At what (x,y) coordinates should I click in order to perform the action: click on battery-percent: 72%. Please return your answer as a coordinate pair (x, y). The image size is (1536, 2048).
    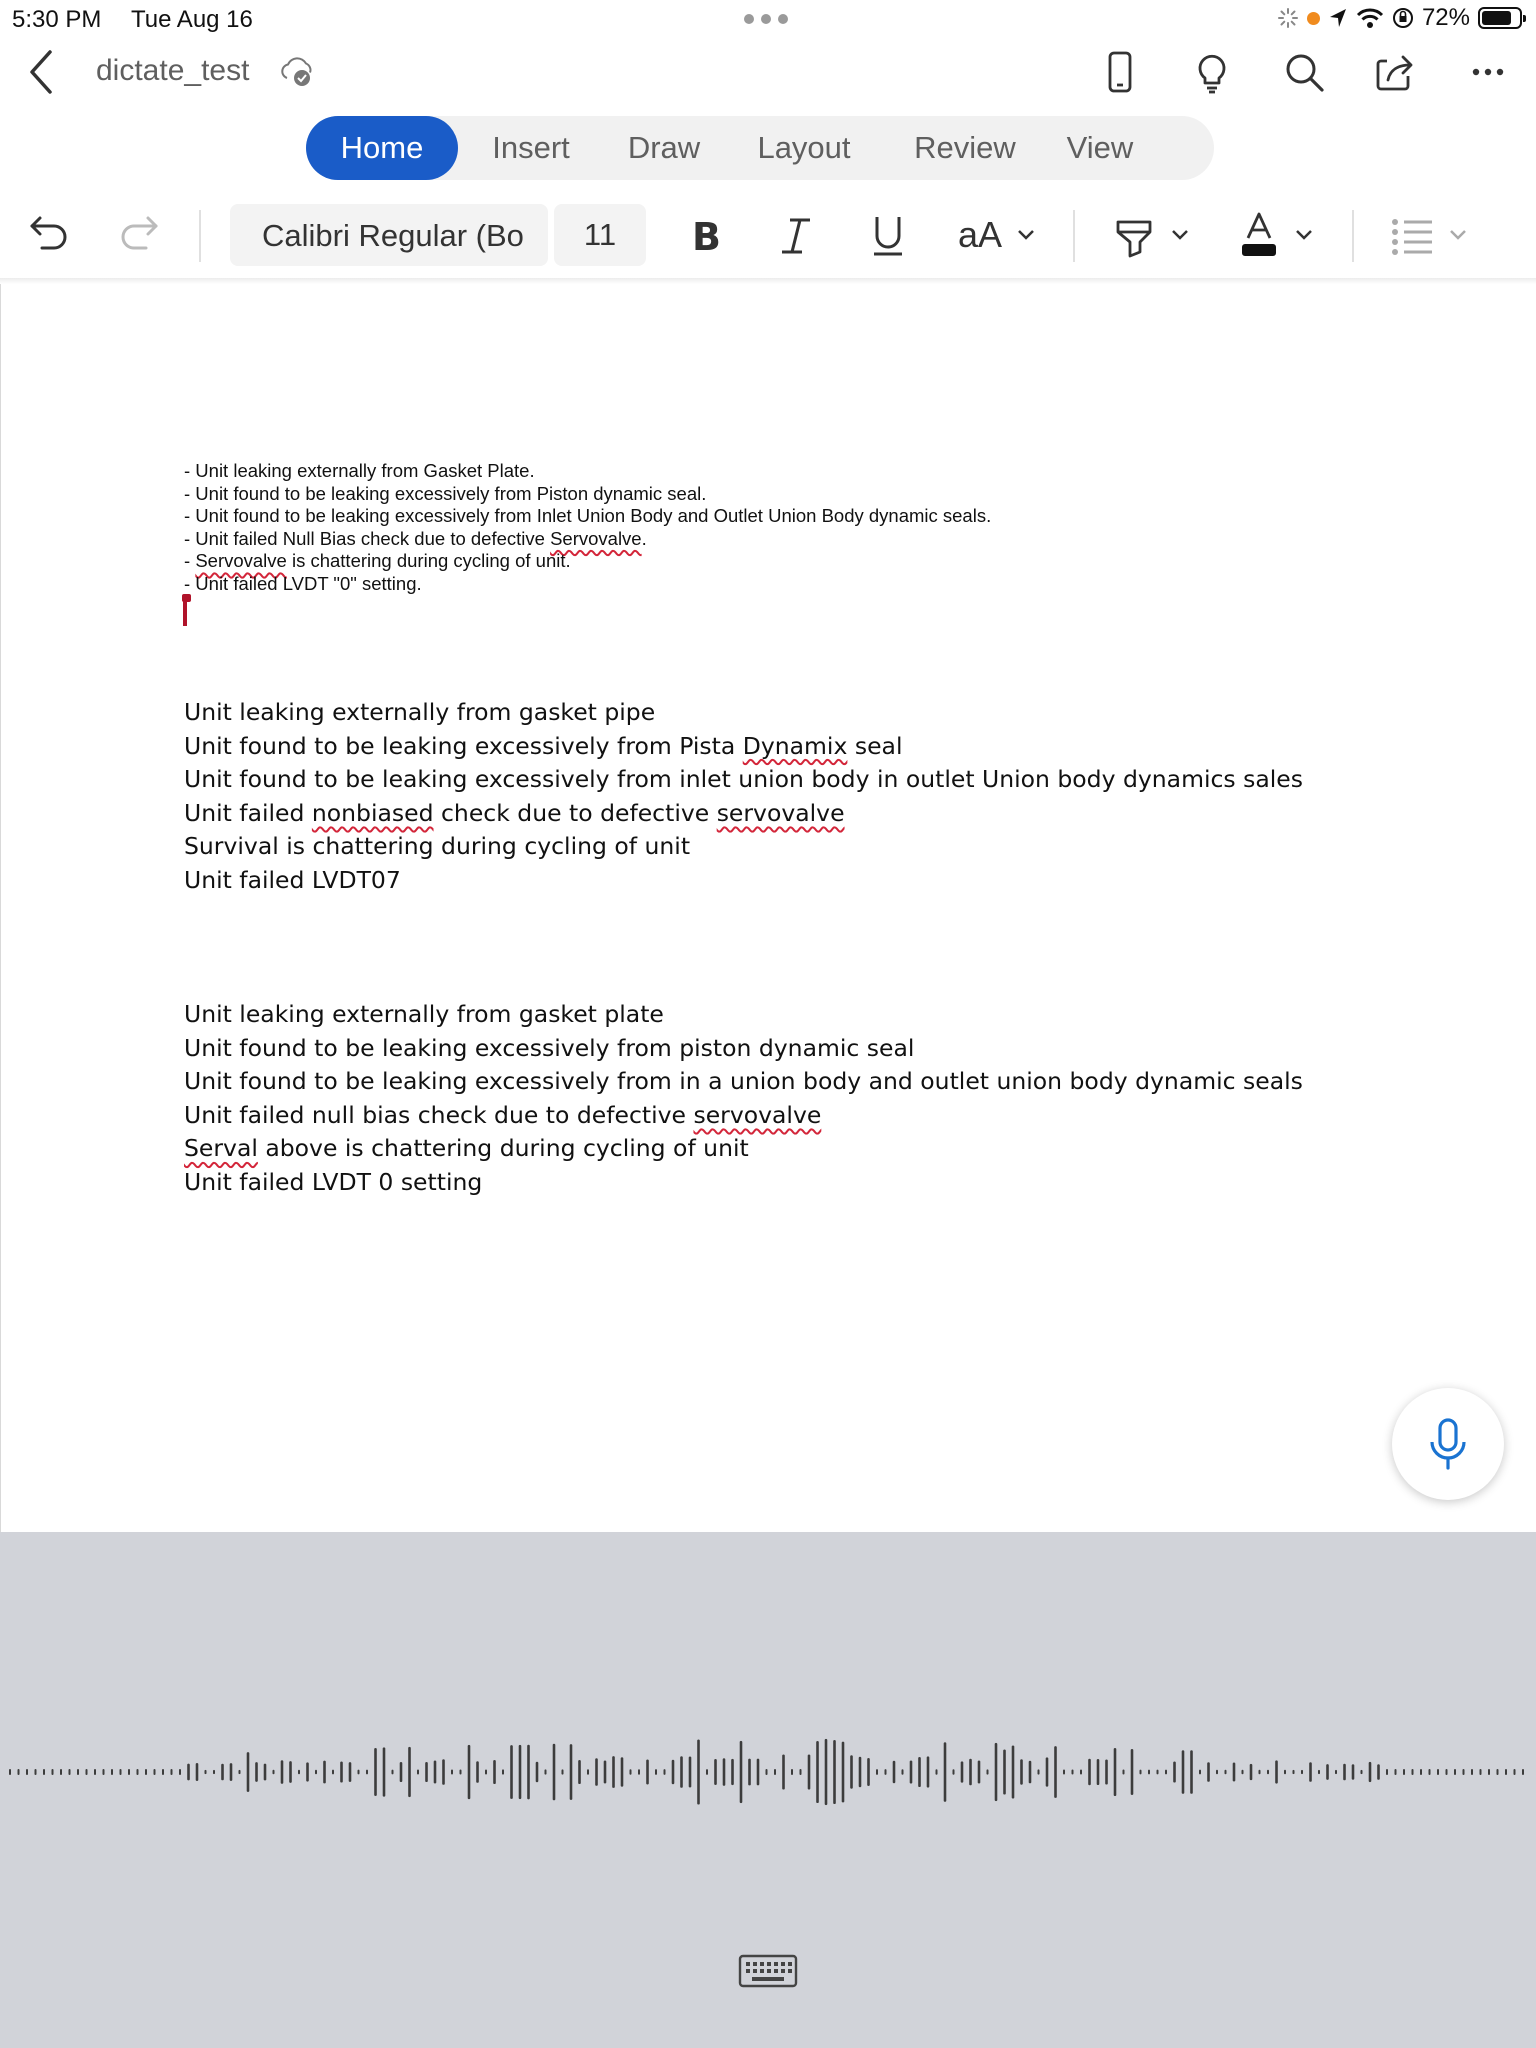
    Looking at the image, I should click on (1445, 17).